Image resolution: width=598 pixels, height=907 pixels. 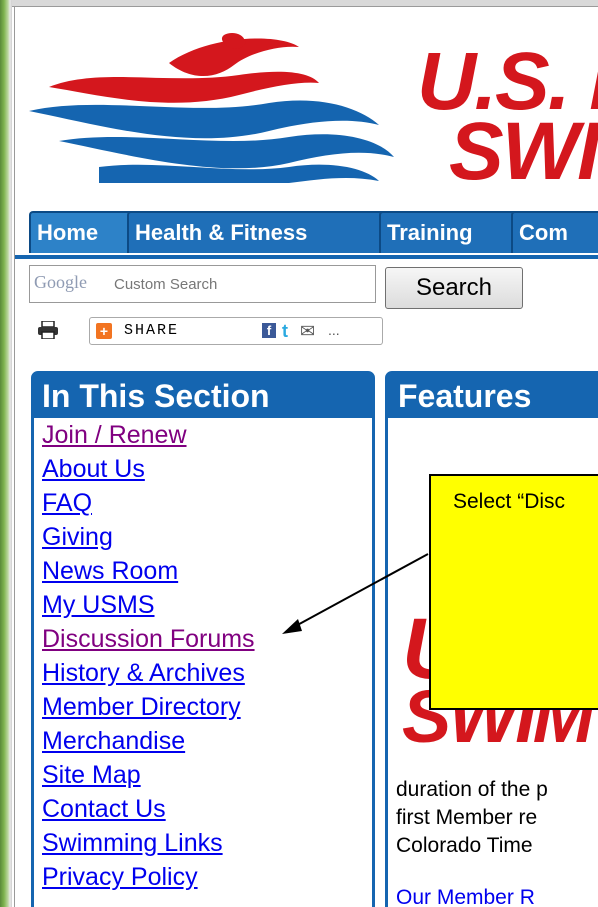 I want to click on section-link-item: Contact Us, so click(x=207, y=809).